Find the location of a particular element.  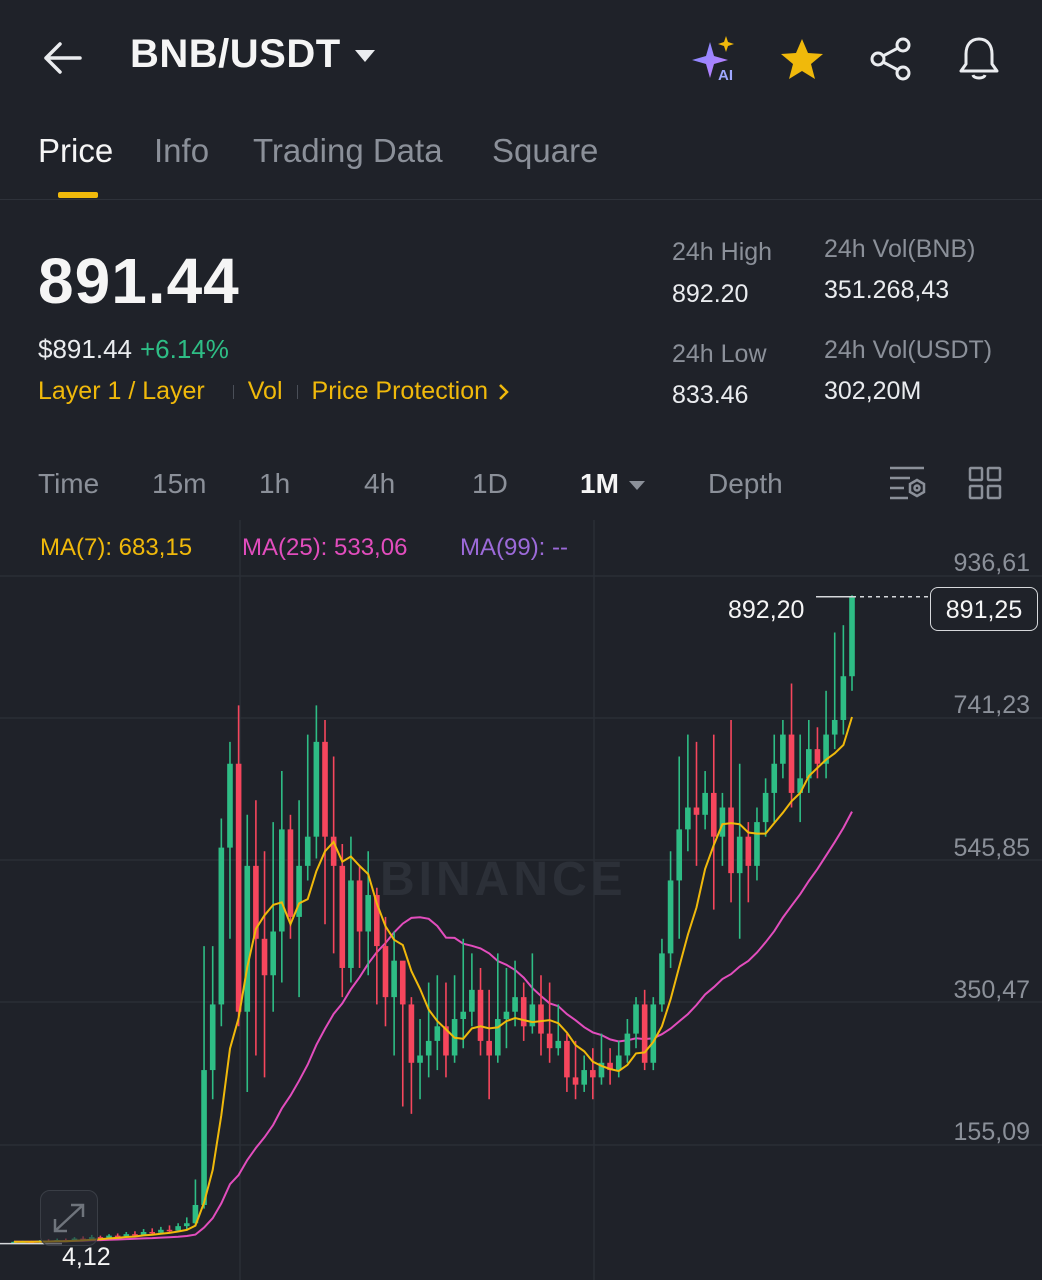

usd-price-row: $891.44 +6.14% is located at coordinates (133, 349).